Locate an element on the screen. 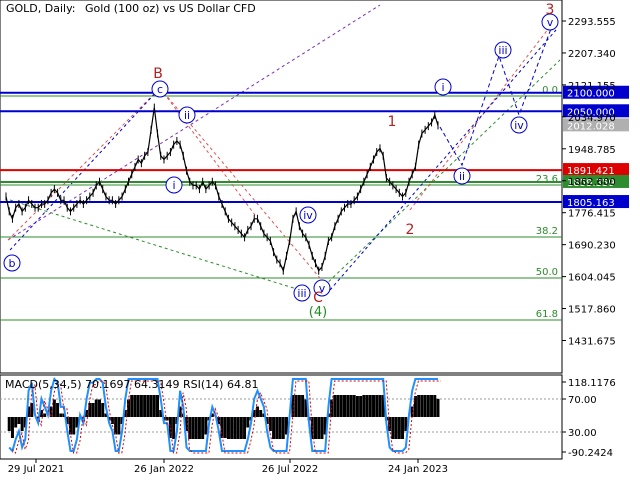  y-tick-label-0: 2293.555 is located at coordinates (592, 22).